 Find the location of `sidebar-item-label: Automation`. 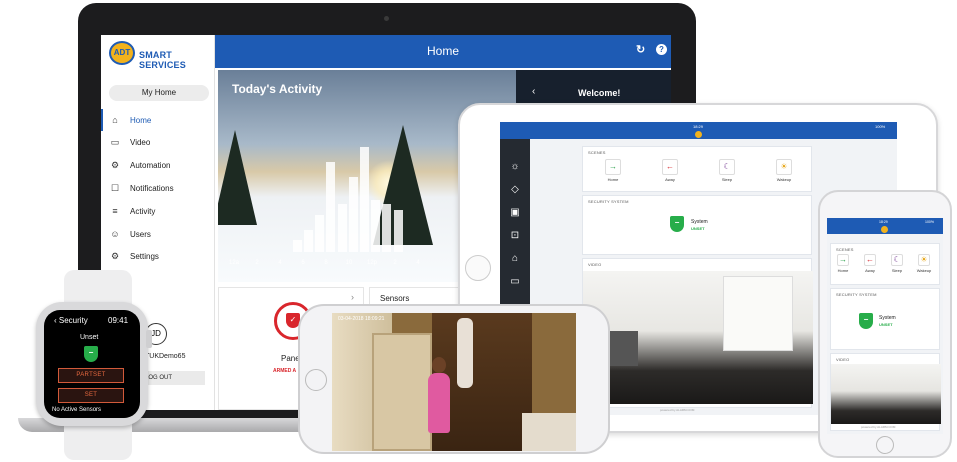

sidebar-item-label: Automation is located at coordinates (150, 166).